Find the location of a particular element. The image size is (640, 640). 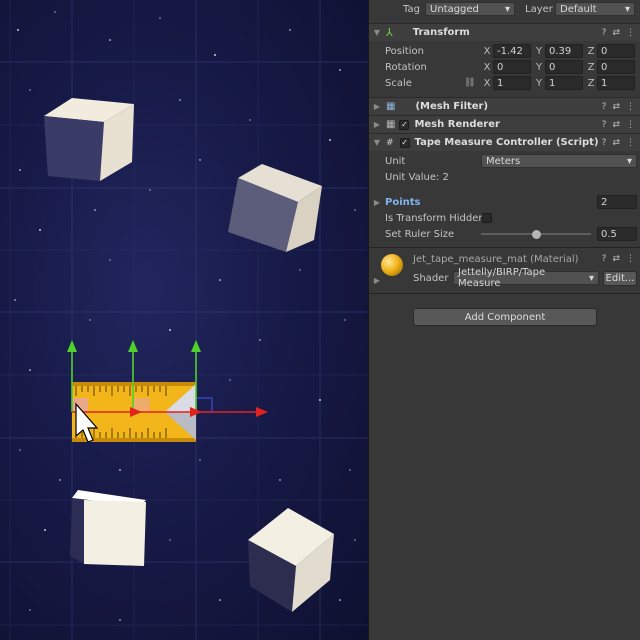

unit-dropdown: Meters ▾ is located at coordinates (559, 161).